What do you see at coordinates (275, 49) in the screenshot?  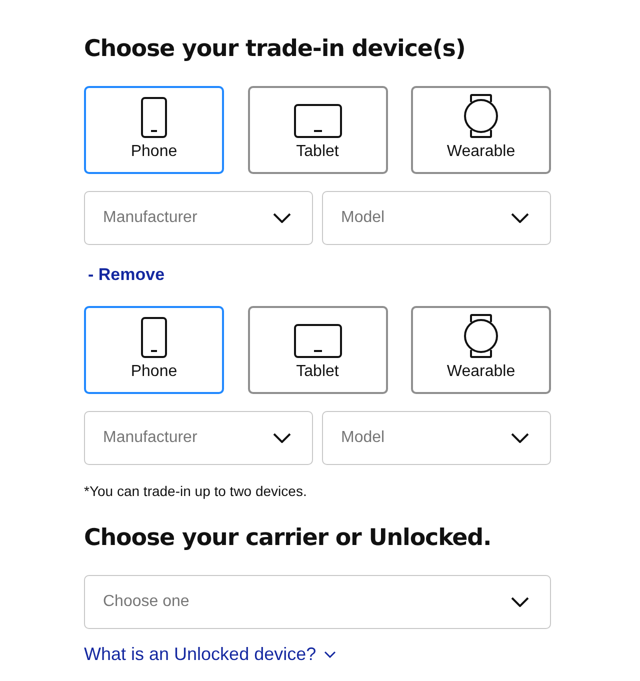 I see `section-heading: Choose your trade-in device(s)` at bounding box center [275, 49].